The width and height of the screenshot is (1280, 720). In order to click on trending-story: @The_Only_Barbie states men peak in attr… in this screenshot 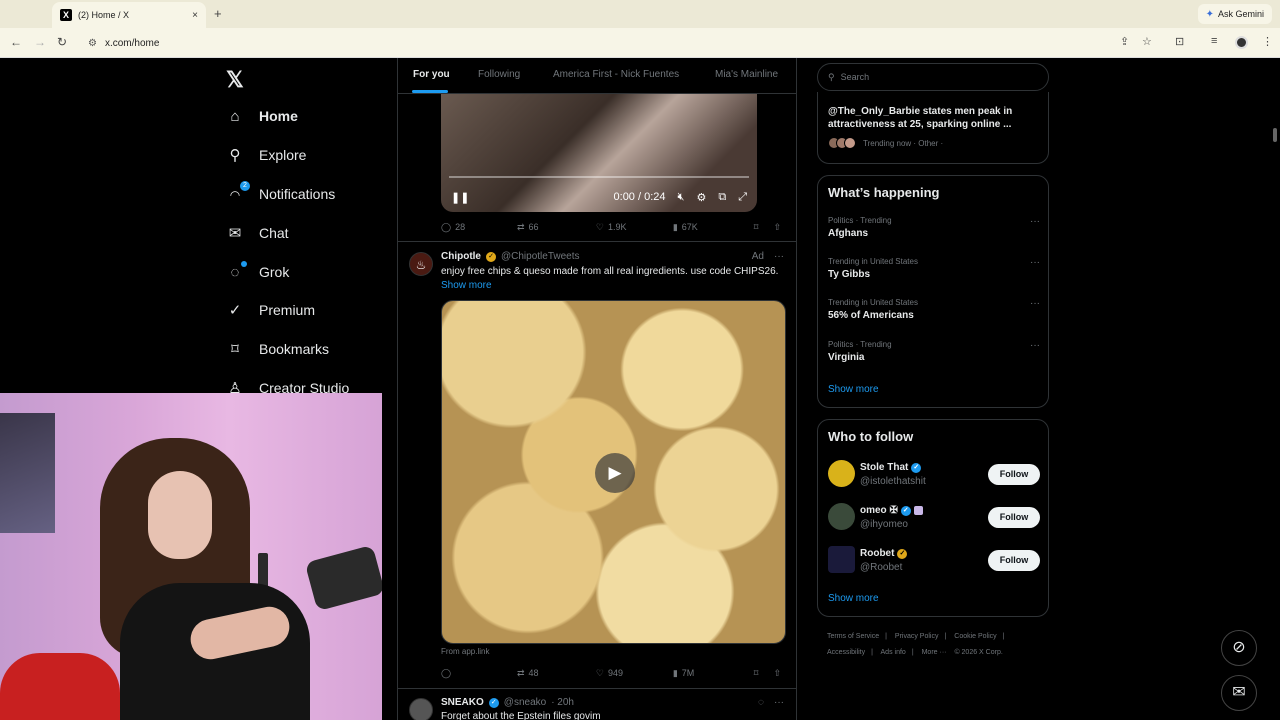, I will do `click(933, 128)`.